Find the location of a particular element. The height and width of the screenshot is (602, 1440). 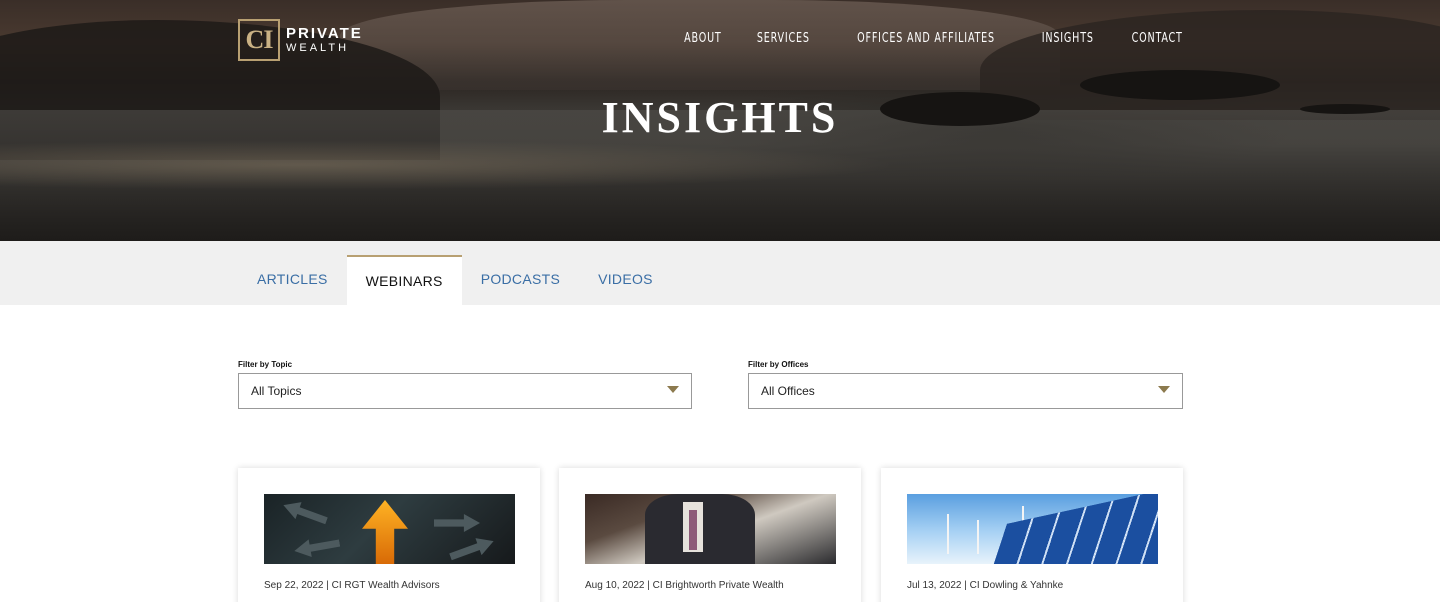

topic-select-value: All Topics is located at coordinates (276, 391).